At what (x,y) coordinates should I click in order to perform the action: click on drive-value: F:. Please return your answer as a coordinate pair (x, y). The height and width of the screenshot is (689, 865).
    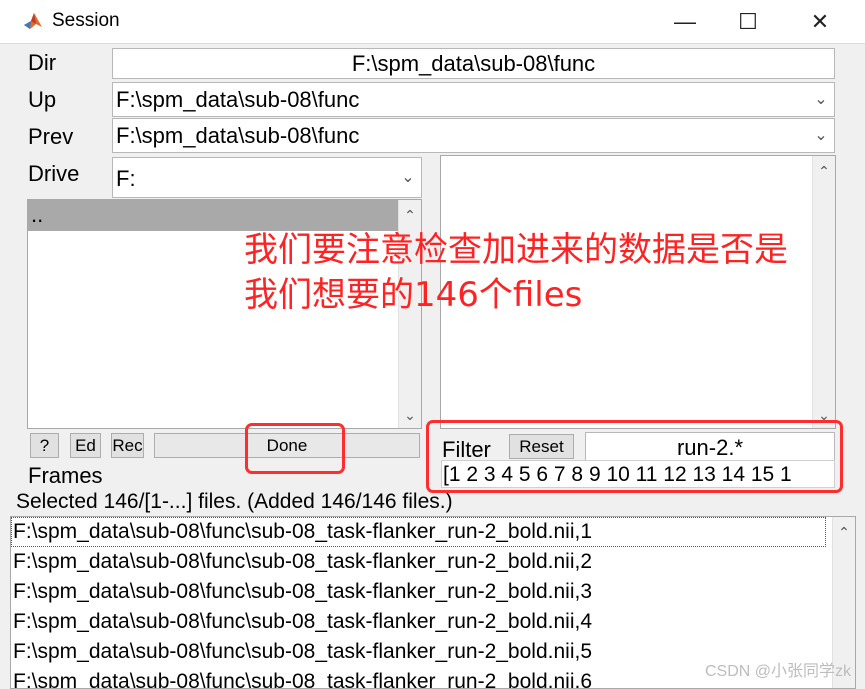
    Looking at the image, I should click on (126, 178).